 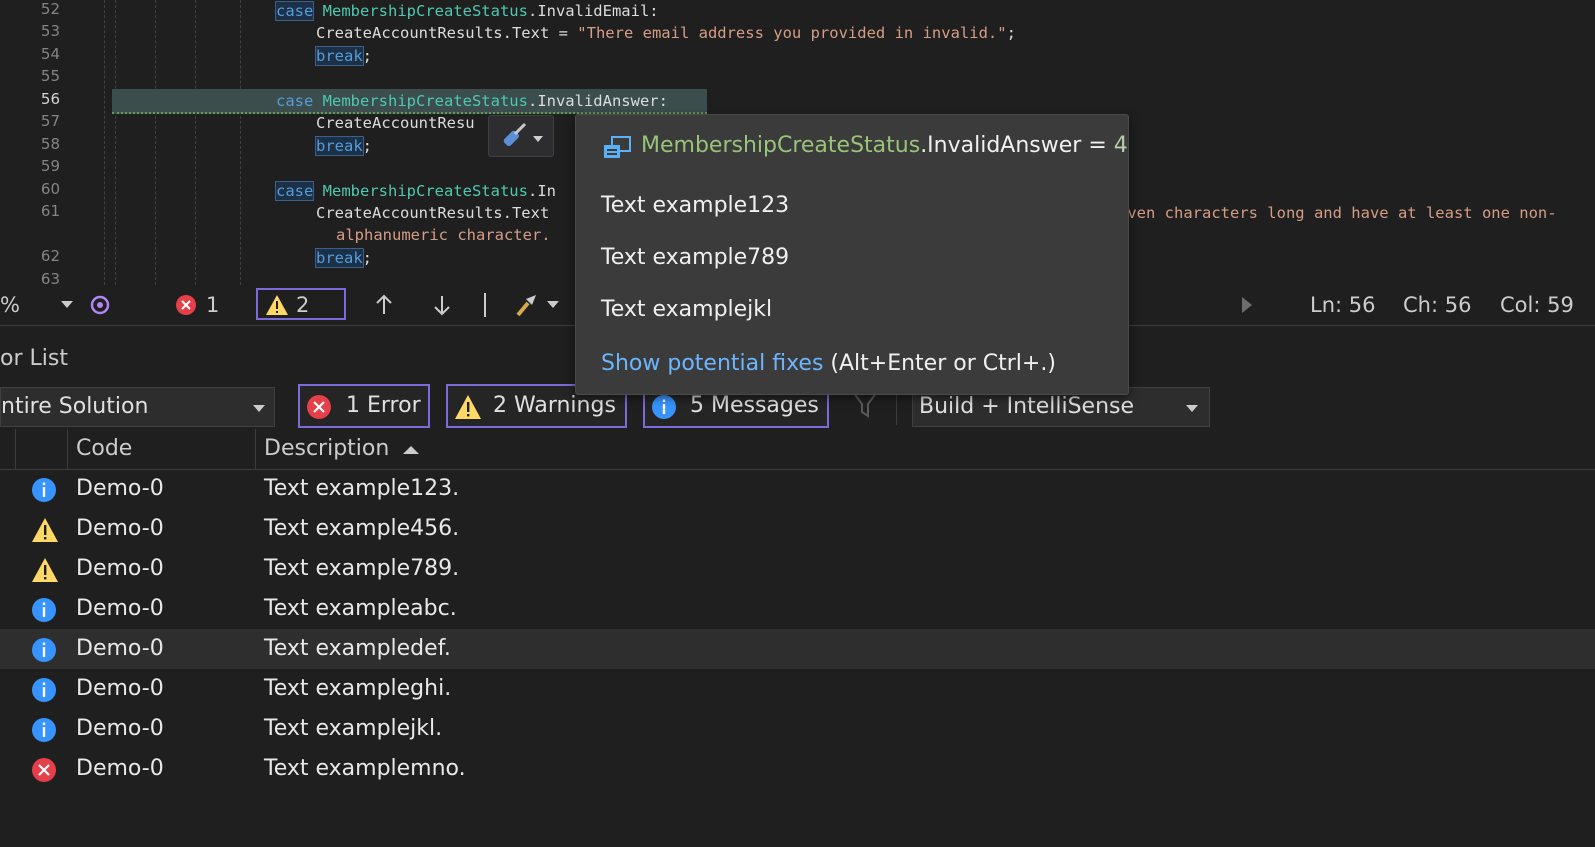 I want to click on tooltip-signature: MembershipCreateStatus.InvalidAnswer = 4, so click(x=884, y=145).